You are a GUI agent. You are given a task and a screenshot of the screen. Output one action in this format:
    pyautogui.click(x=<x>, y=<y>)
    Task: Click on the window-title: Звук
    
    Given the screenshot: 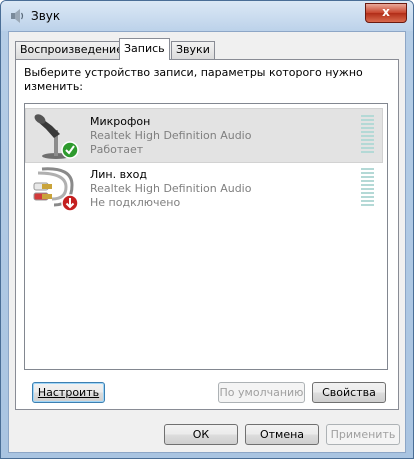 What is the action you would take?
    pyautogui.click(x=46, y=16)
    